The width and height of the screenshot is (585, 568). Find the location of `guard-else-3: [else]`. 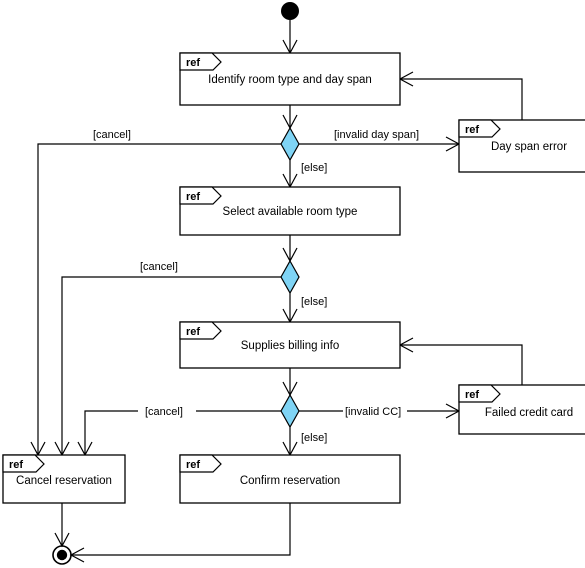

guard-else-3: [else] is located at coordinates (314, 438).